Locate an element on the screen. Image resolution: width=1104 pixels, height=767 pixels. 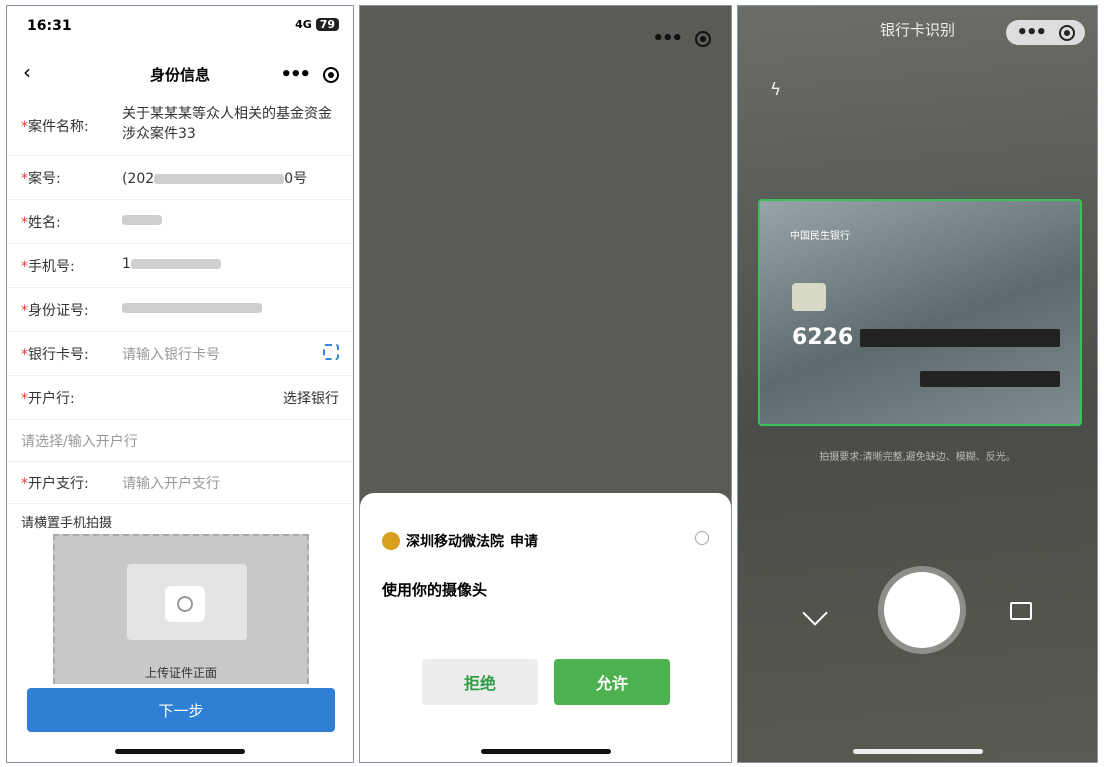
allow-button: 允许 is located at coordinates (612, 682).